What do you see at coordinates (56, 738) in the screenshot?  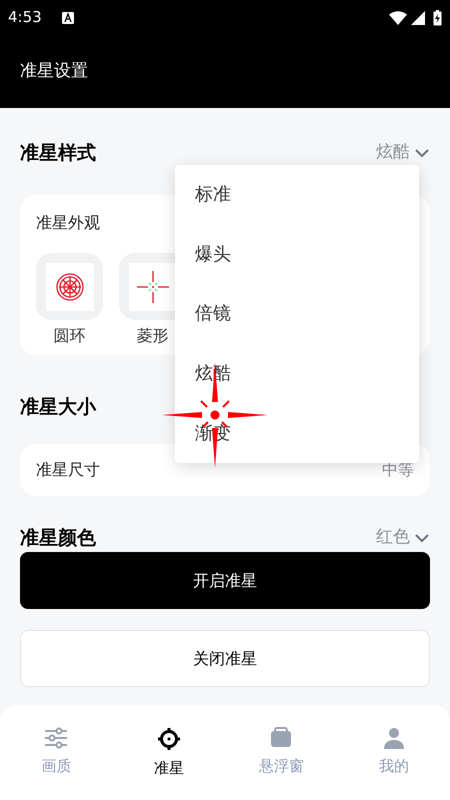 I see `sliders-icon` at bounding box center [56, 738].